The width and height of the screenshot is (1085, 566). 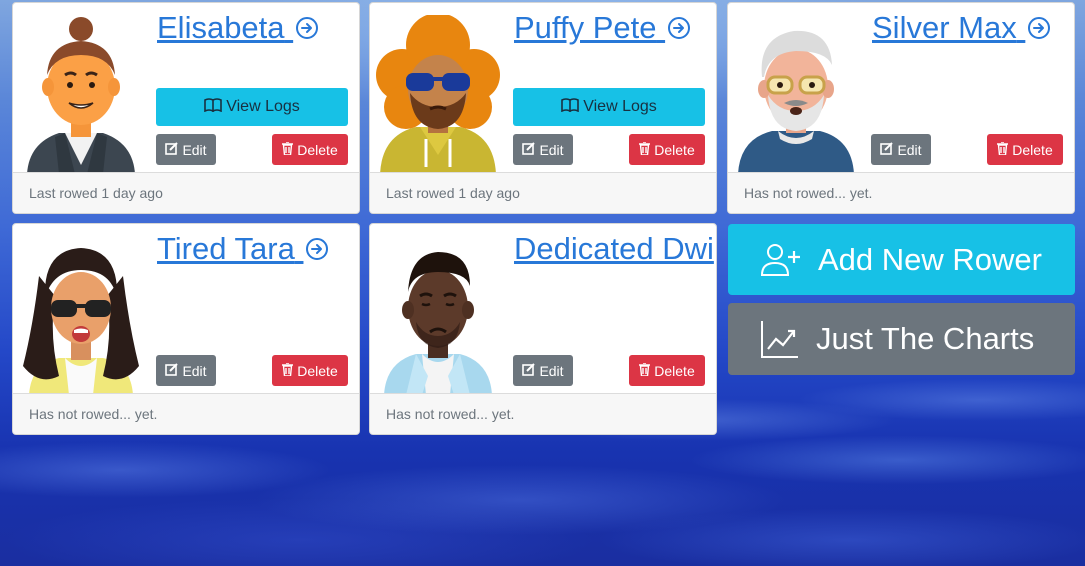 I want to click on just-the-charts-button: Just The Charts, so click(x=901, y=339).